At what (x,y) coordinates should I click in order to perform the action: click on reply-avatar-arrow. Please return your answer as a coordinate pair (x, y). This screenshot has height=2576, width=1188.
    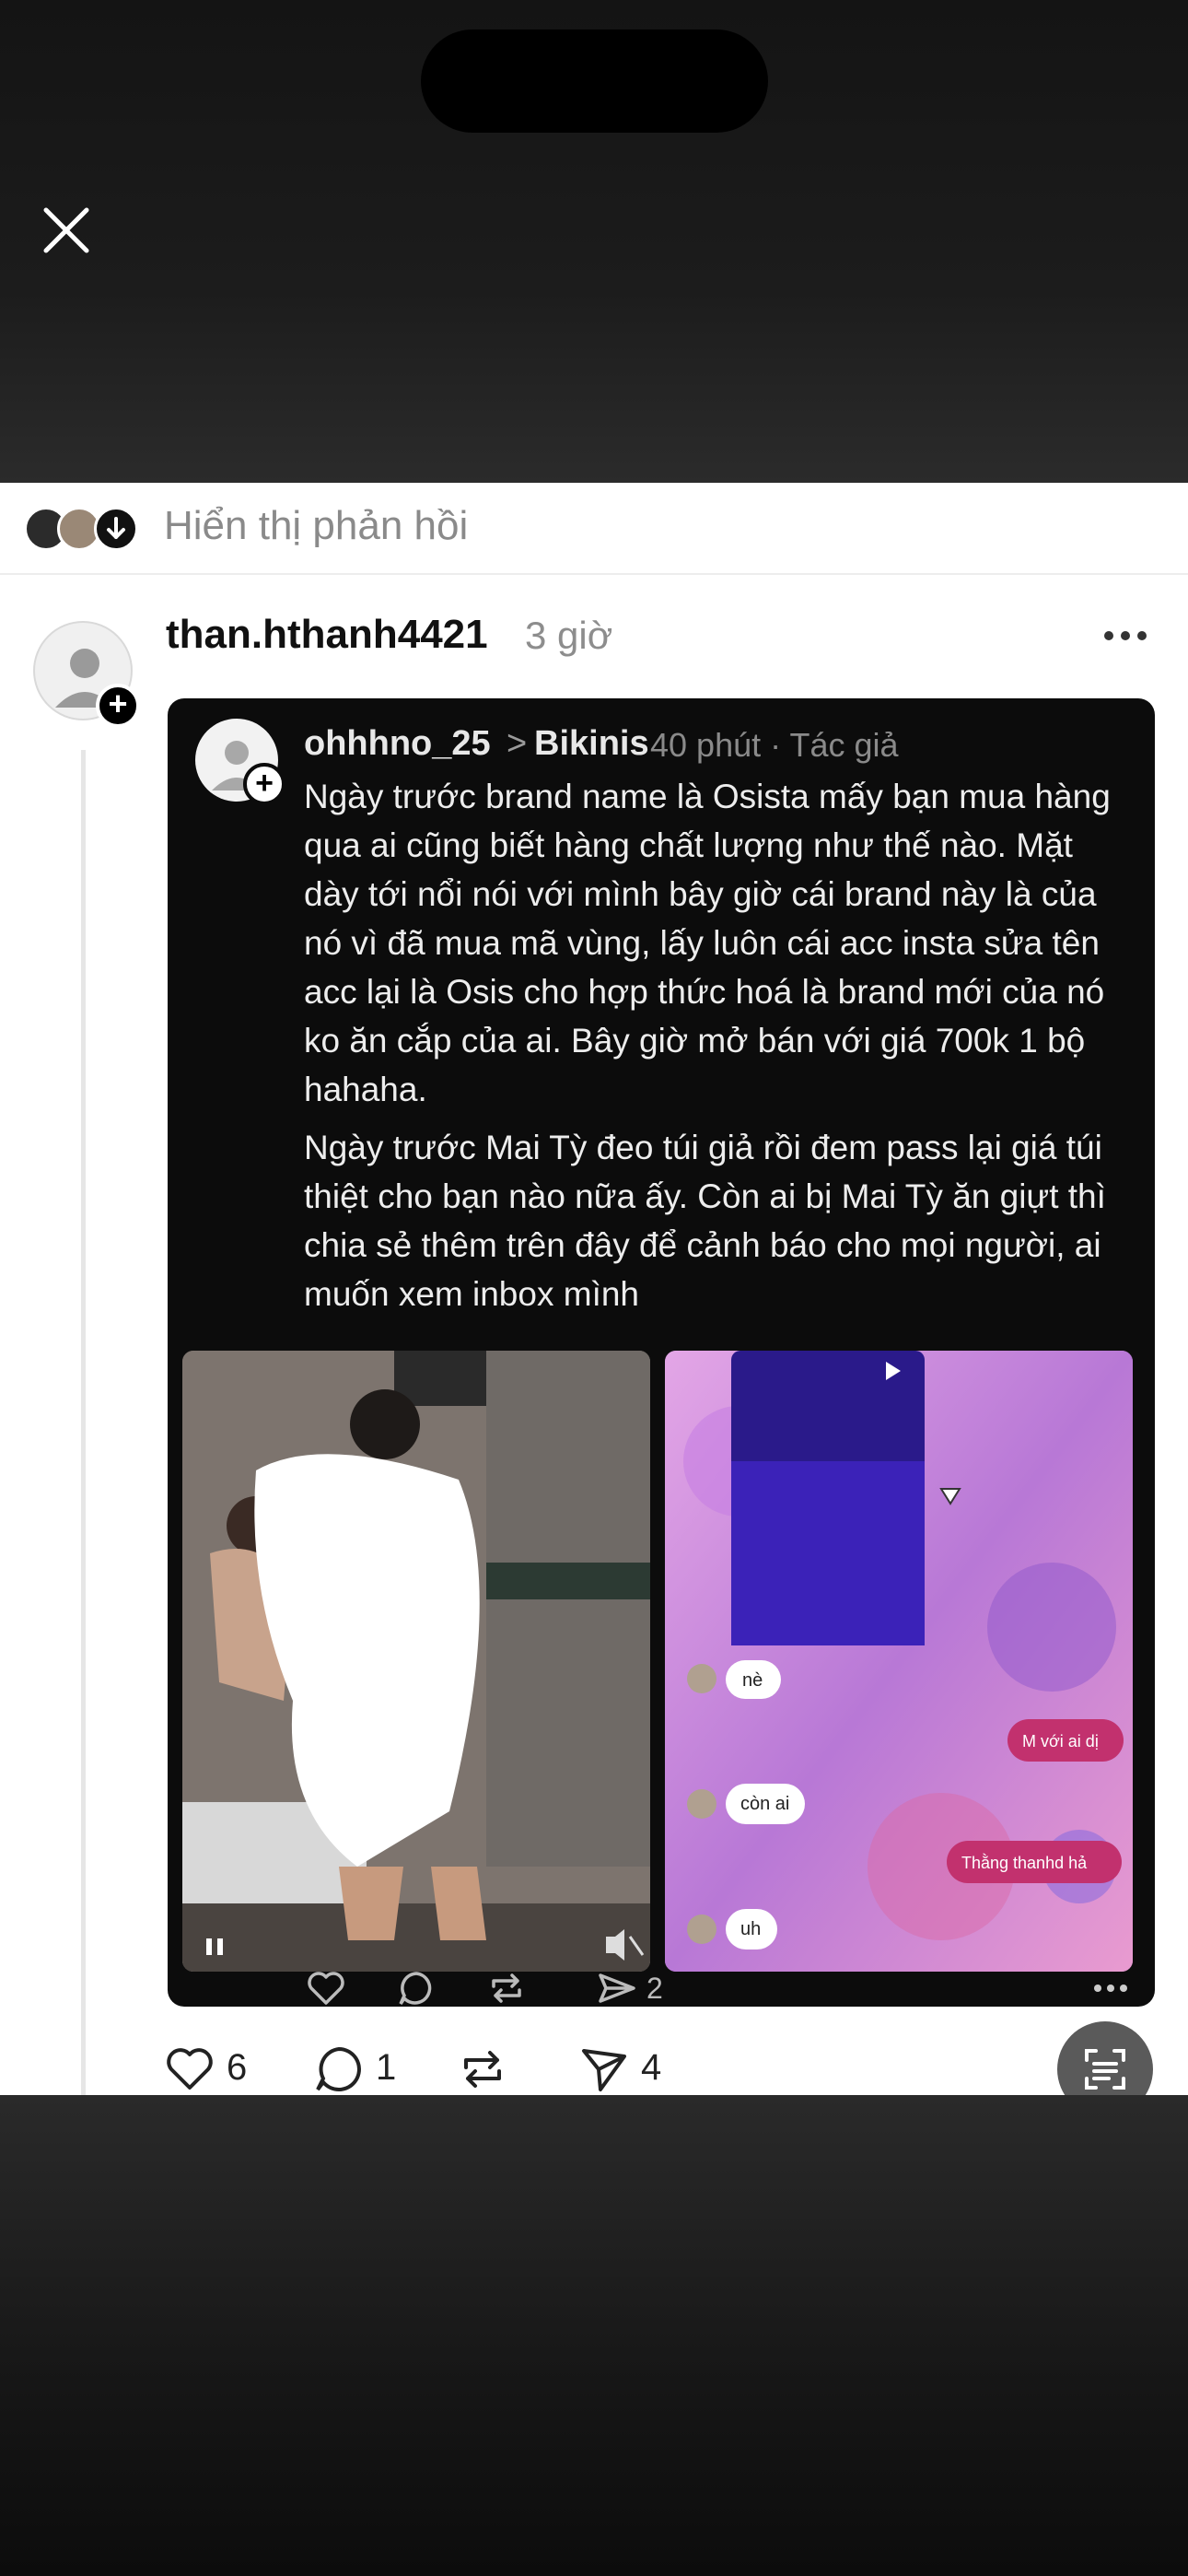
    Looking at the image, I should click on (116, 529).